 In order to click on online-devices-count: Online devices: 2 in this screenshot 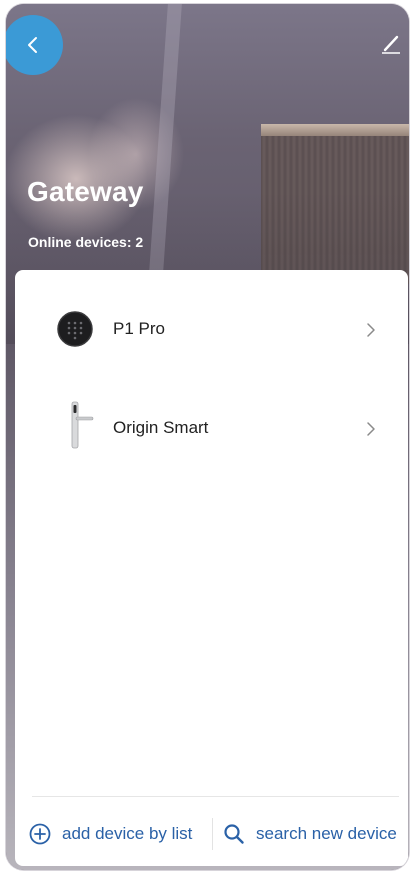, I will do `click(86, 242)`.